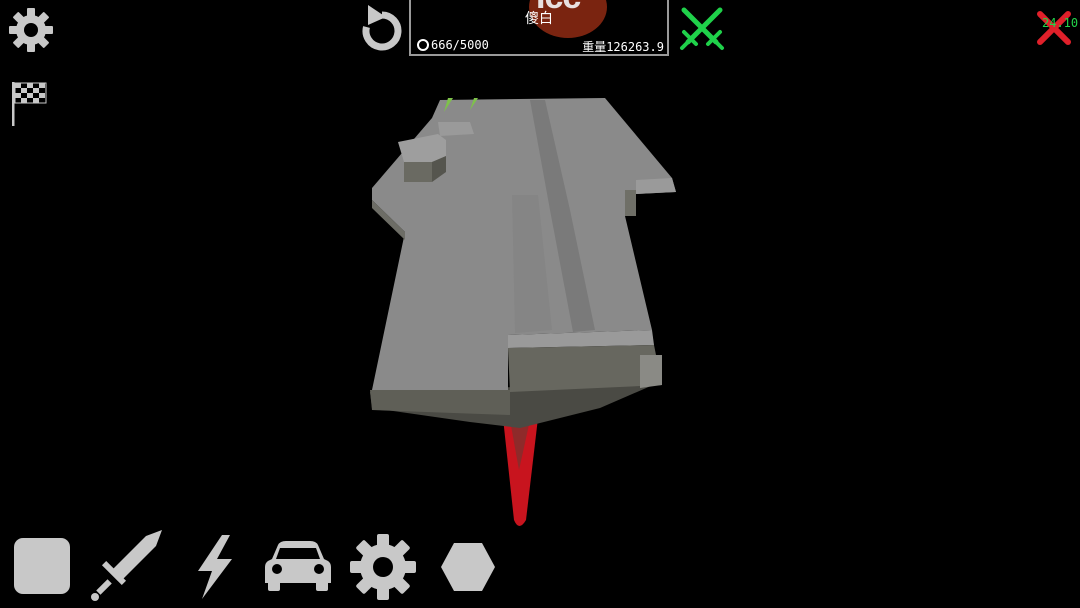 This screenshot has width=1080, height=608. What do you see at coordinates (539, 28) in the screenshot?
I see `player-info-panel: Icc 傻白 666/5000 重量126263.9` at bounding box center [539, 28].